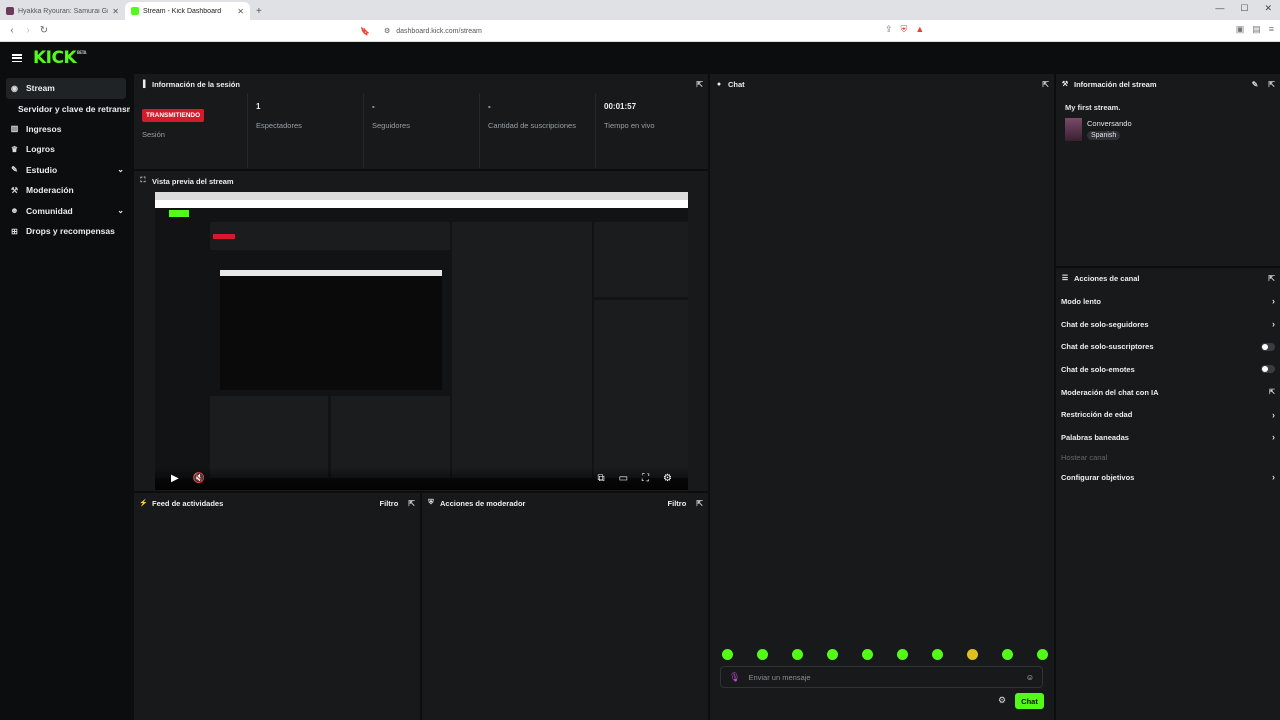 Image resolution: width=1280 pixels, height=720 pixels. I want to click on browser-tab-active: Stream - Kick Dashboard ✕, so click(187, 11).